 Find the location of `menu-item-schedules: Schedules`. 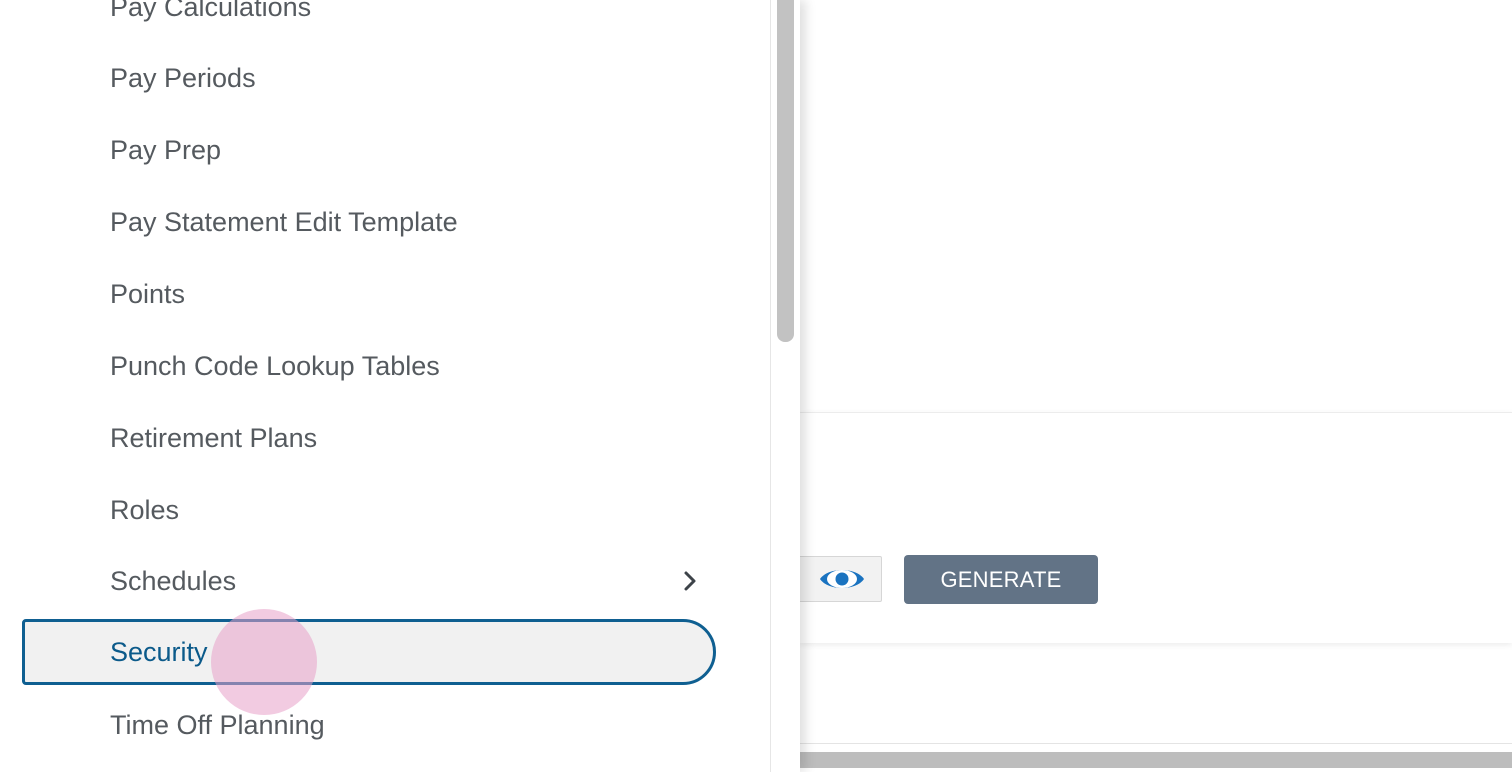

menu-item-schedules: Schedules is located at coordinates (369, 581).